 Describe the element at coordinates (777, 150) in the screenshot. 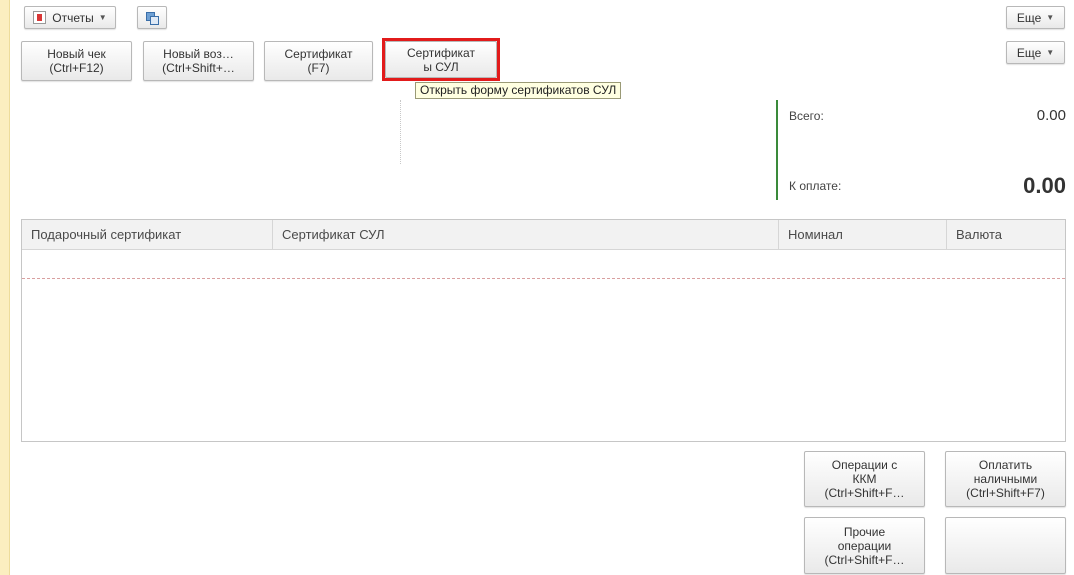

I see `summary-accent-line` at that location.